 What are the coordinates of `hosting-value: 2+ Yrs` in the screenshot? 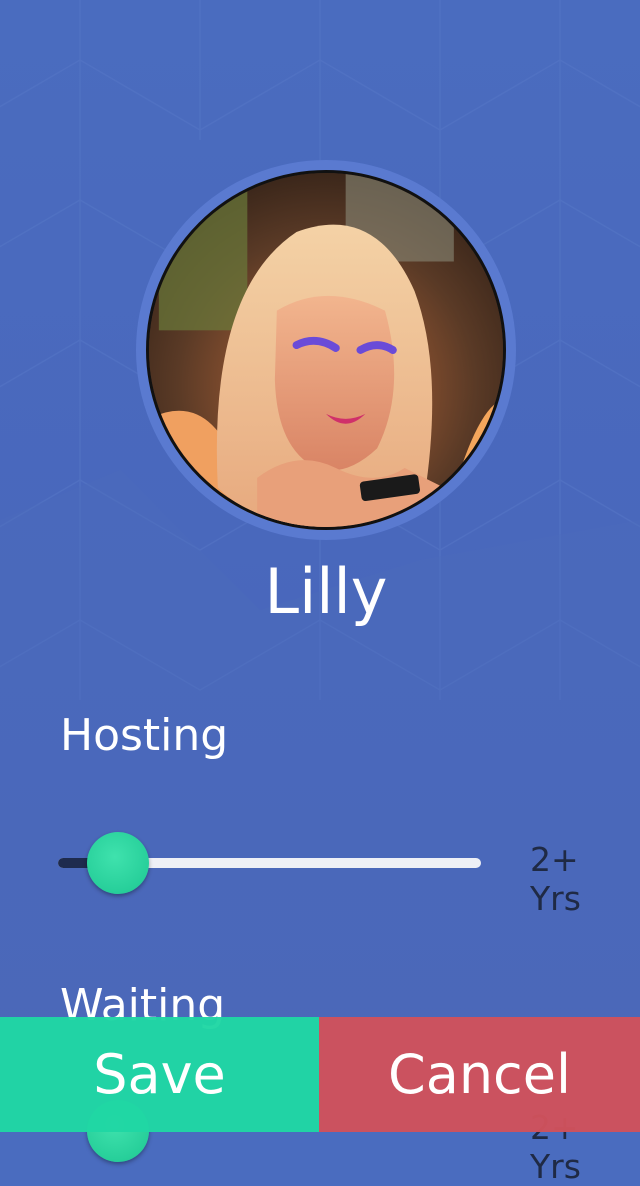 It's located at (555, 879).